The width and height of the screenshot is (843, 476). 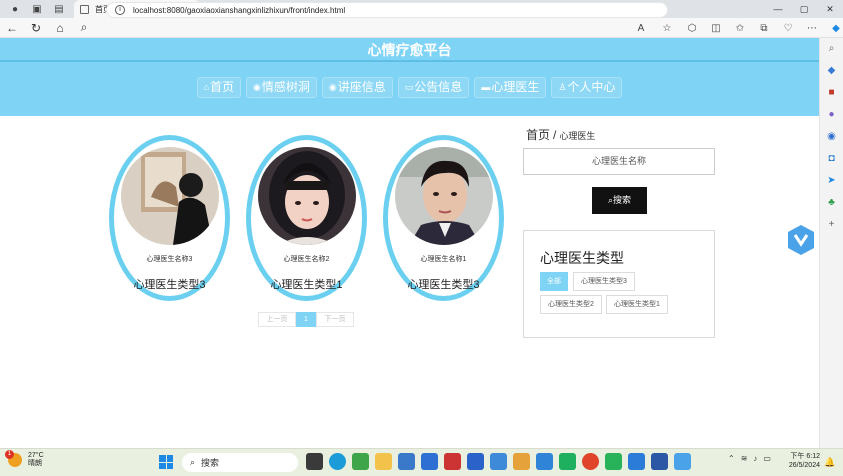 I want to click on notification-bell-icon: 🔔, so click(x=829, y=462).